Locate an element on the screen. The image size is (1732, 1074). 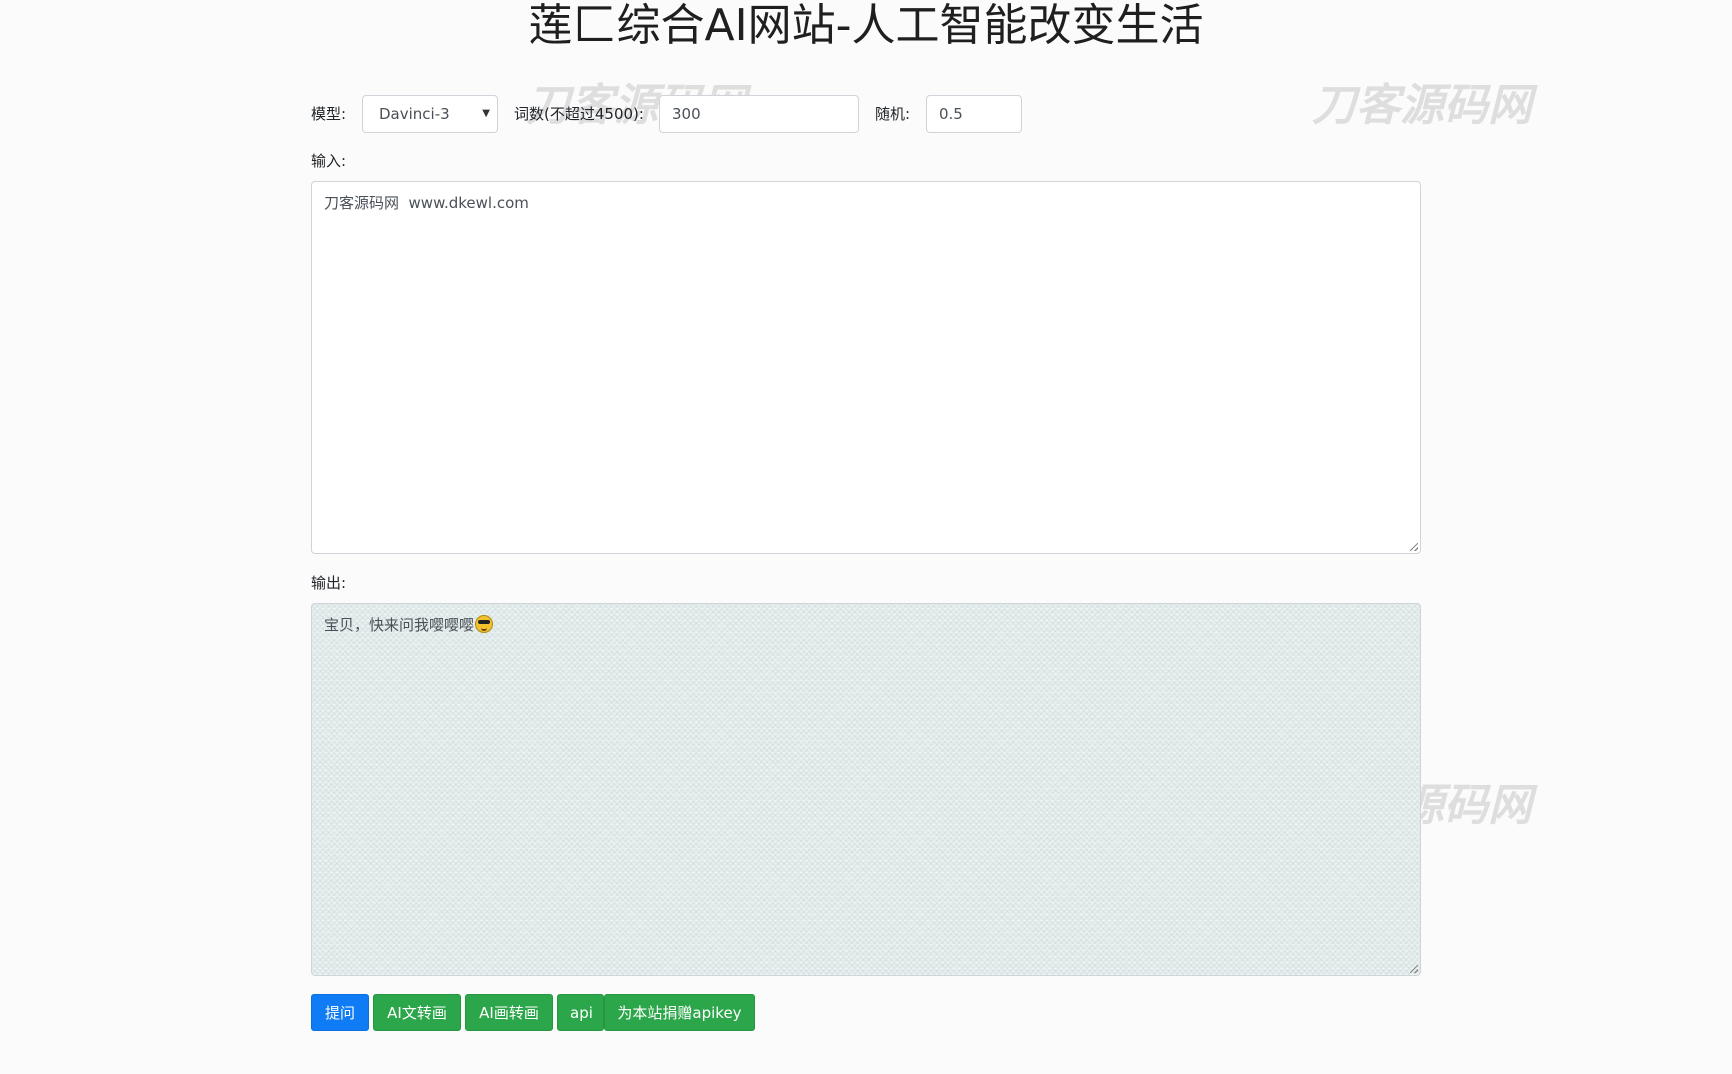
model-select-value: Davinci-3 is located at coordinates (414, 114).